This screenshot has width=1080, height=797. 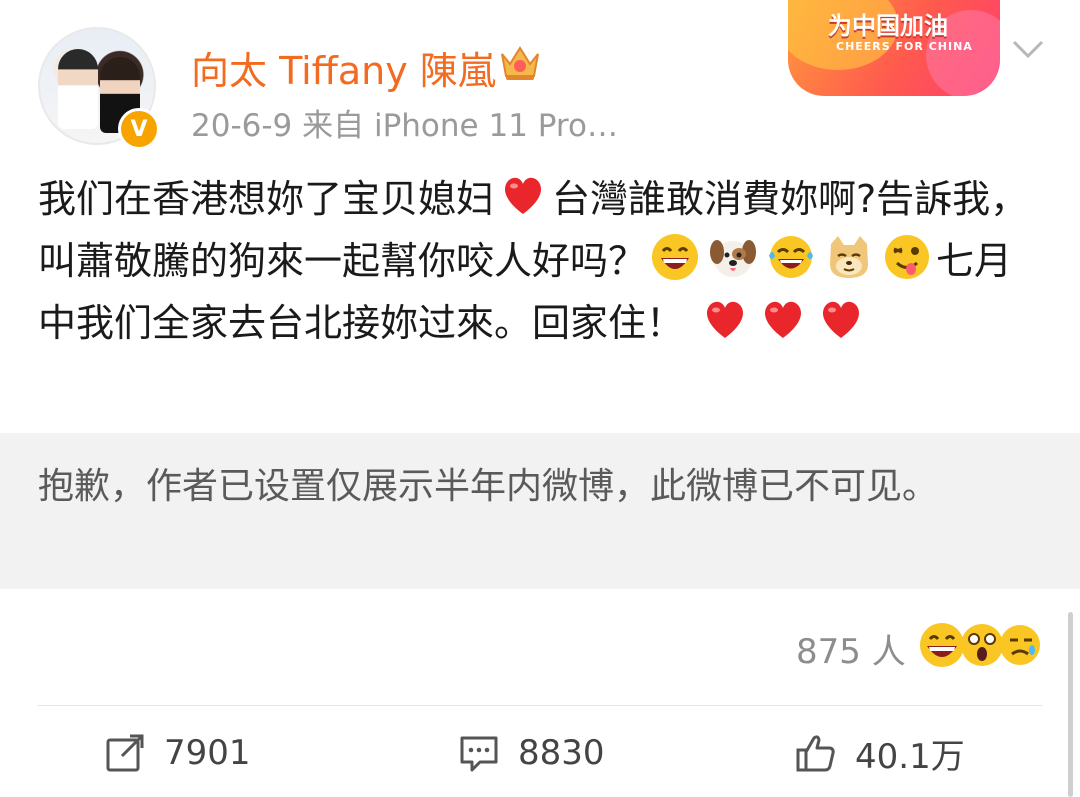 I want to click on crown-icon, so click(x=520, y=63).